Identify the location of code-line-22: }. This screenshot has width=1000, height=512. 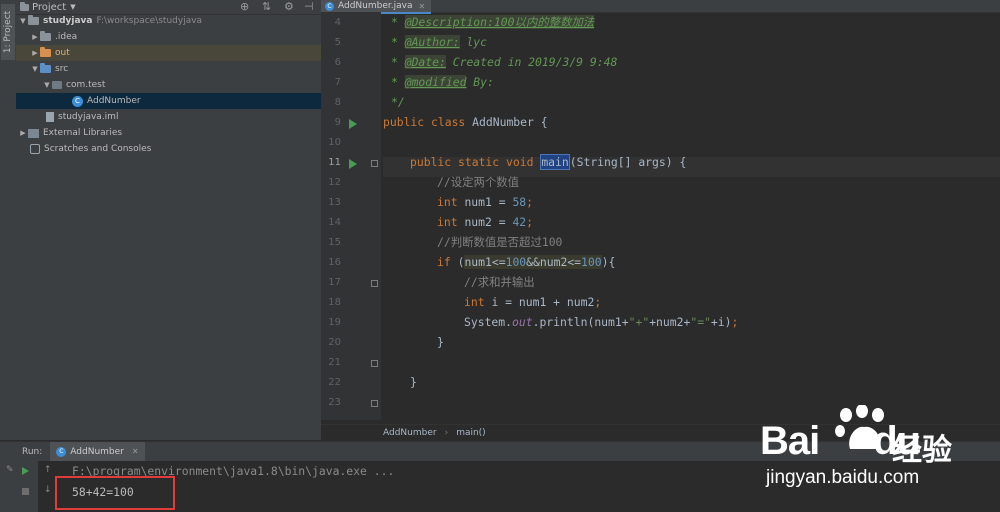
(413, 382).